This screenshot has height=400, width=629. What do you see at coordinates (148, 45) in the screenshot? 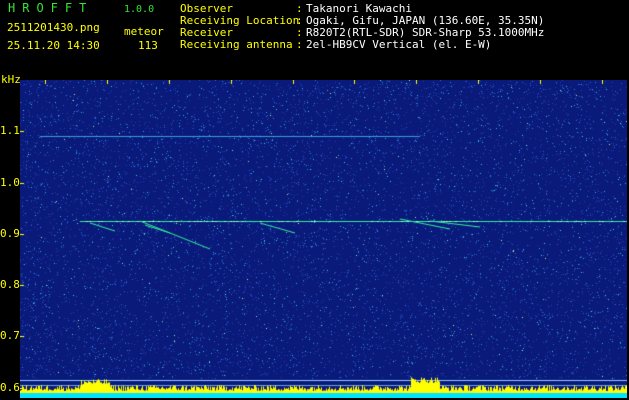
I see `meteor-count: 113` at bounding box center [148, 45].